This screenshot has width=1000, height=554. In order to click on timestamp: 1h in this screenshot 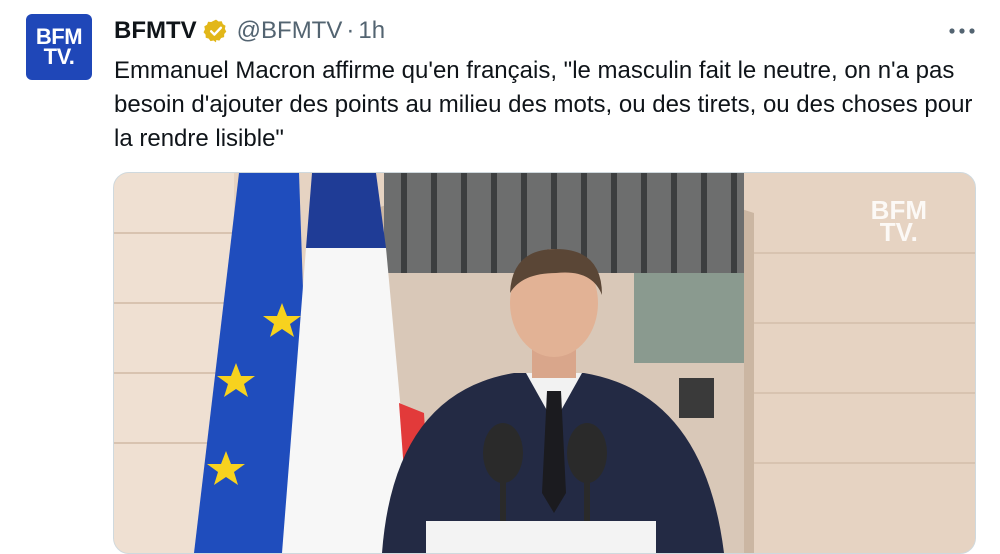, I will do `click(371, 31)`.